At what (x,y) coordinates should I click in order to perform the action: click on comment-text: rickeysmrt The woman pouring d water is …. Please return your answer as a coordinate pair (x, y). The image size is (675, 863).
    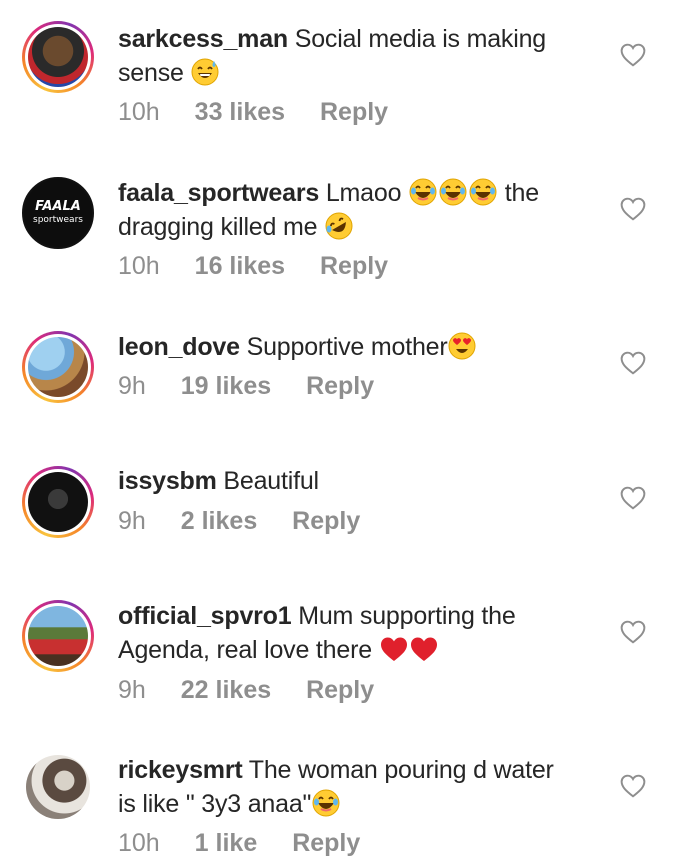
    Looking at the image, I should click on (353, 787).